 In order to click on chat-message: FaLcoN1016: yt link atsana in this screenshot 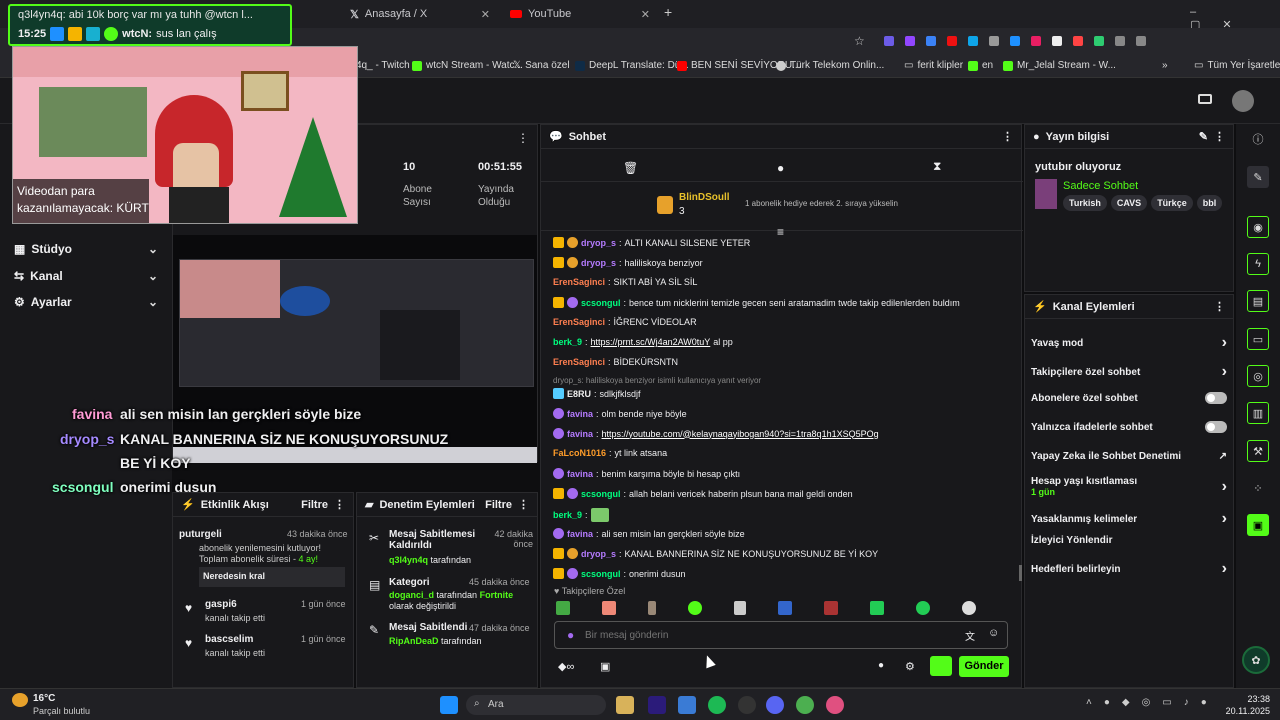, I will do `click(610, 453)`.